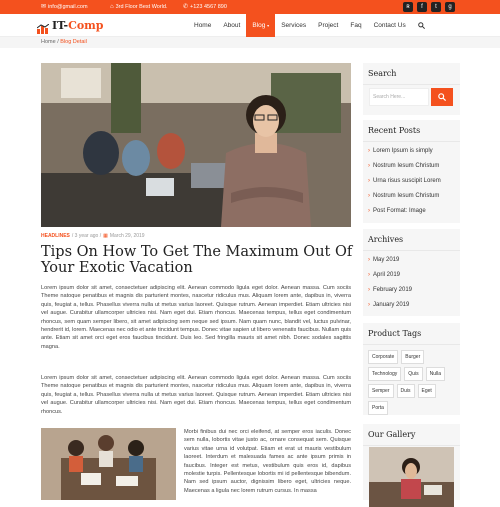 Image resolution: width=500 pixels, height=507 pixels. I want to click on tag-item: Corporate, so click(383, 357).